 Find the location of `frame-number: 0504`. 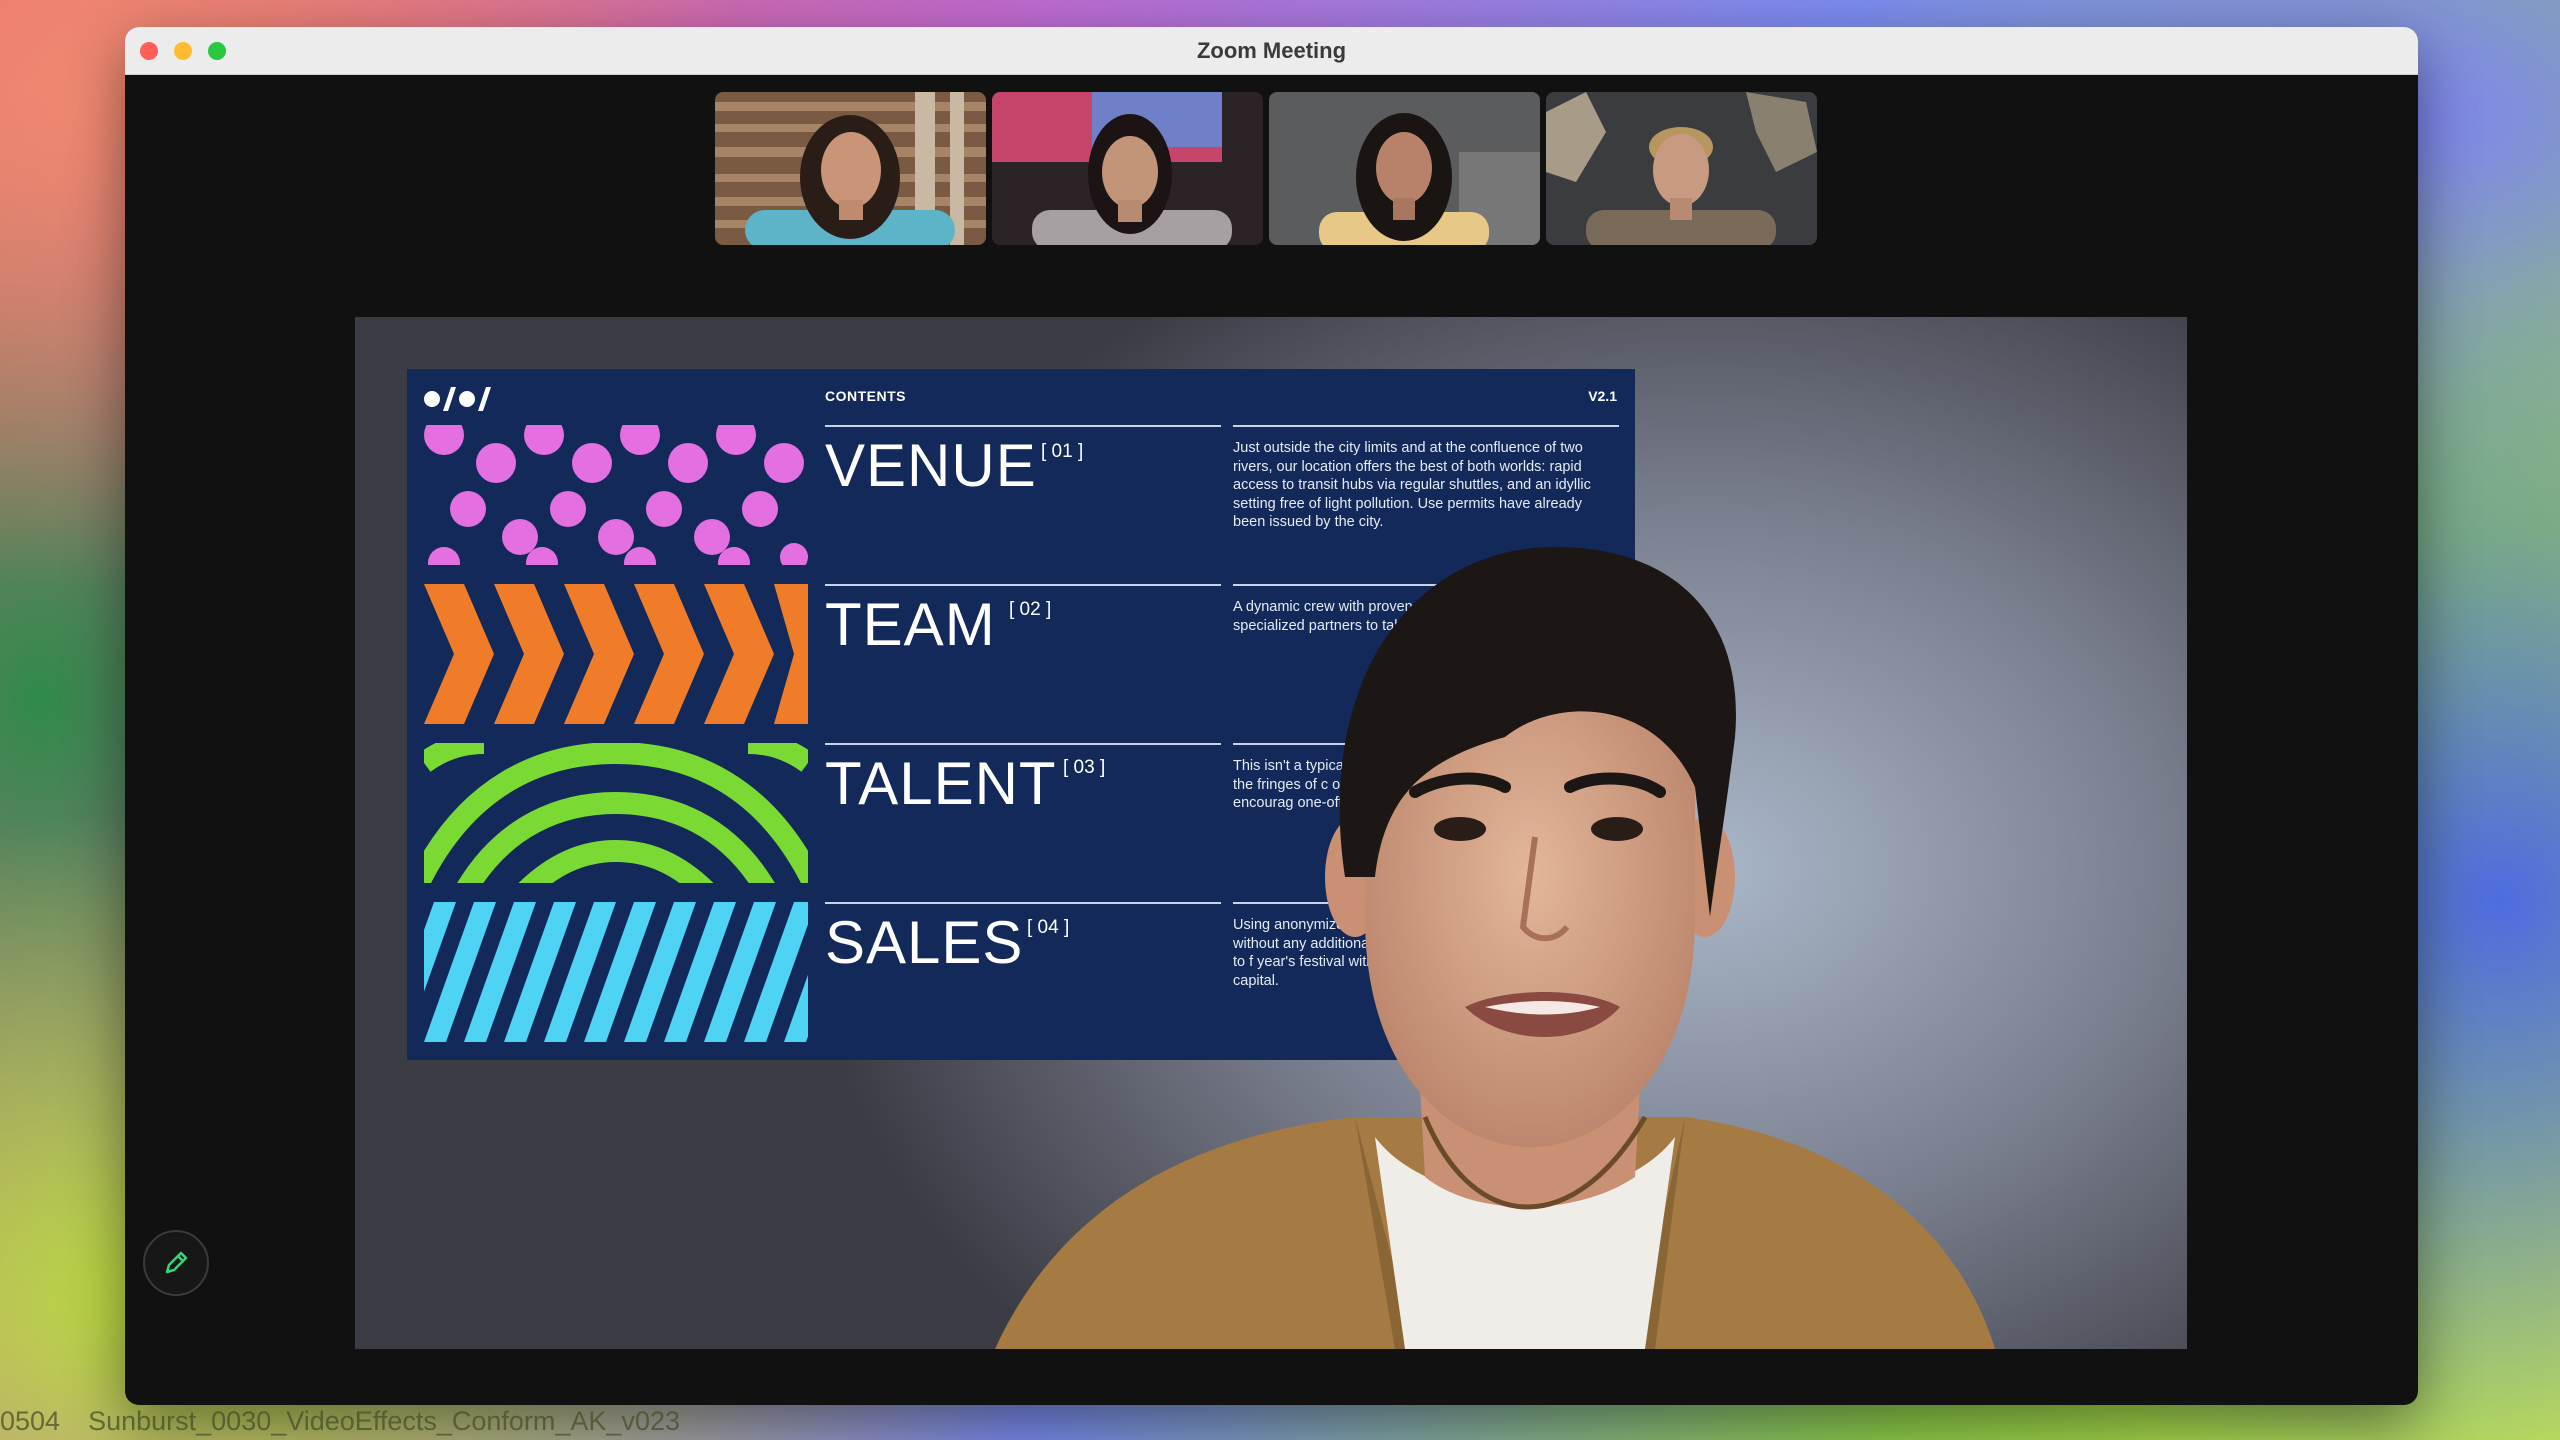

frame-number: 0504 is located at coordinates (30, 1421).